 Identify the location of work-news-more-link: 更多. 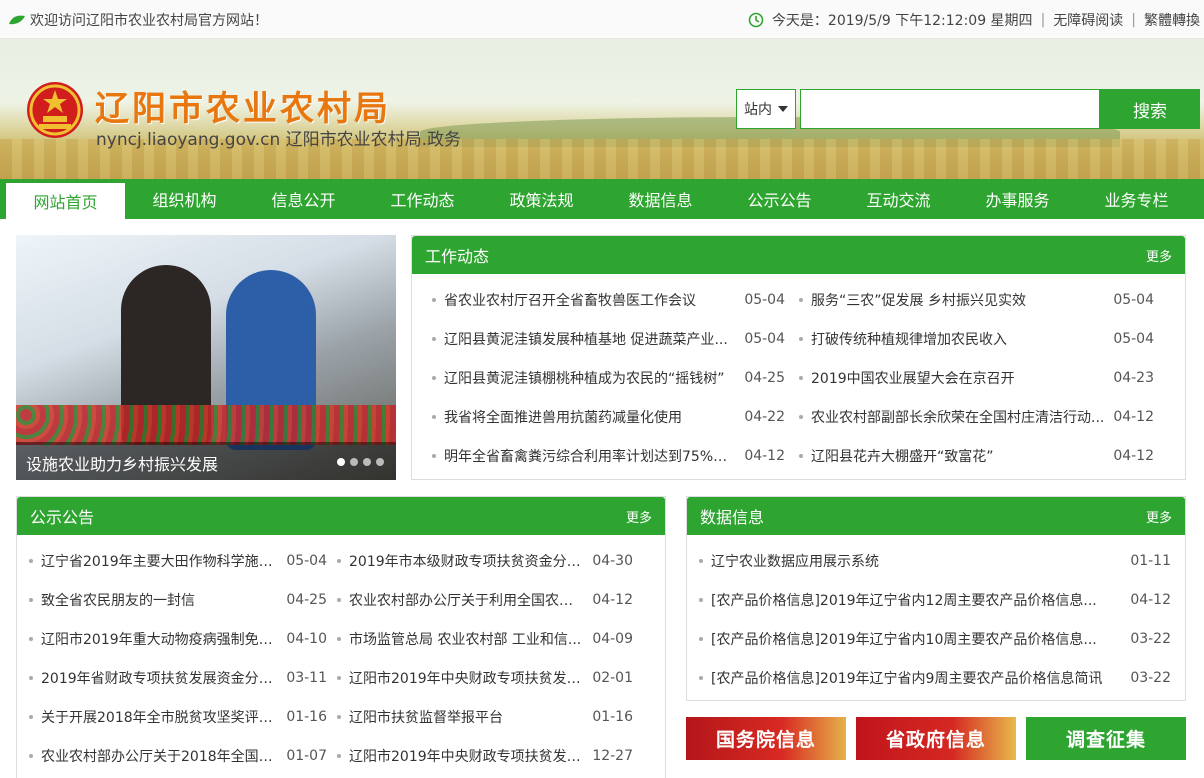
(1159, 255).